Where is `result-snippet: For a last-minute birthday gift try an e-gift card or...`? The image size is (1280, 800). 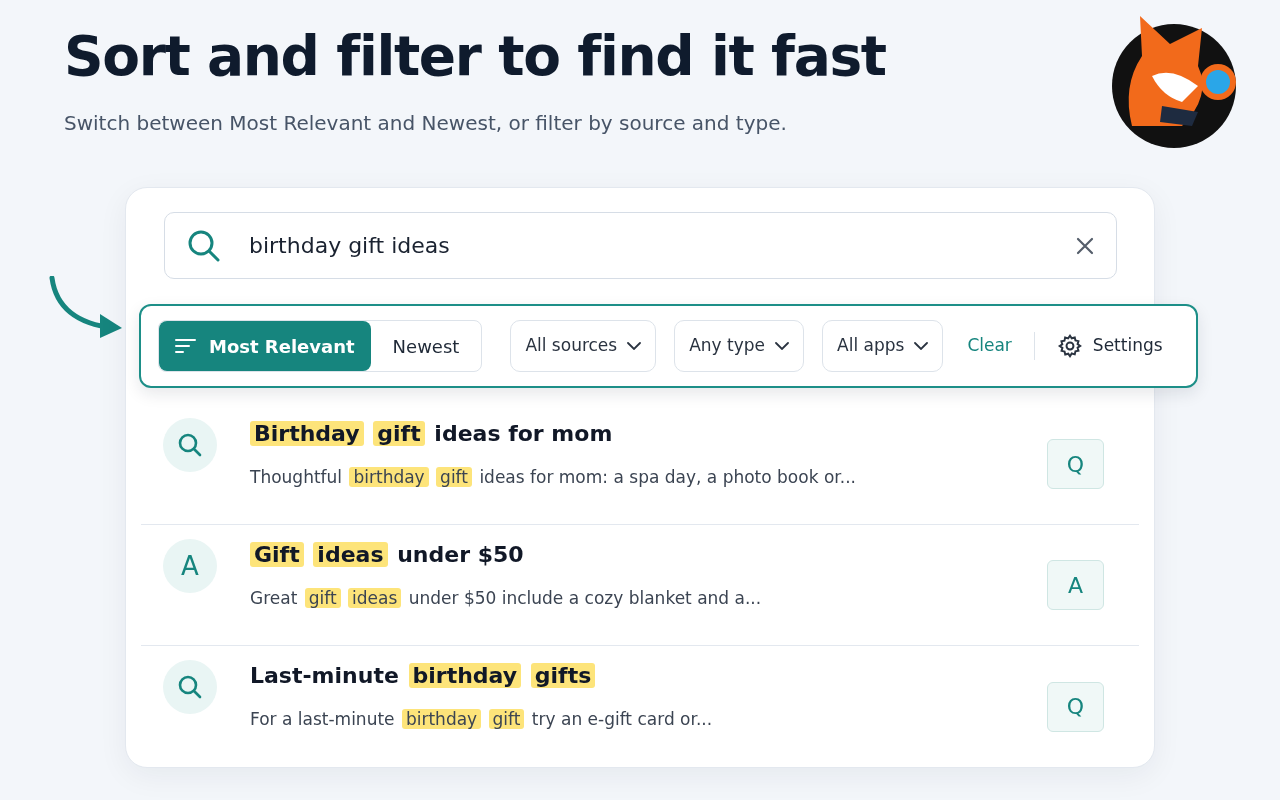
result-snippet: For a last-minute birthday gift try an e-gift card or... is located at coordinates (481, 719).